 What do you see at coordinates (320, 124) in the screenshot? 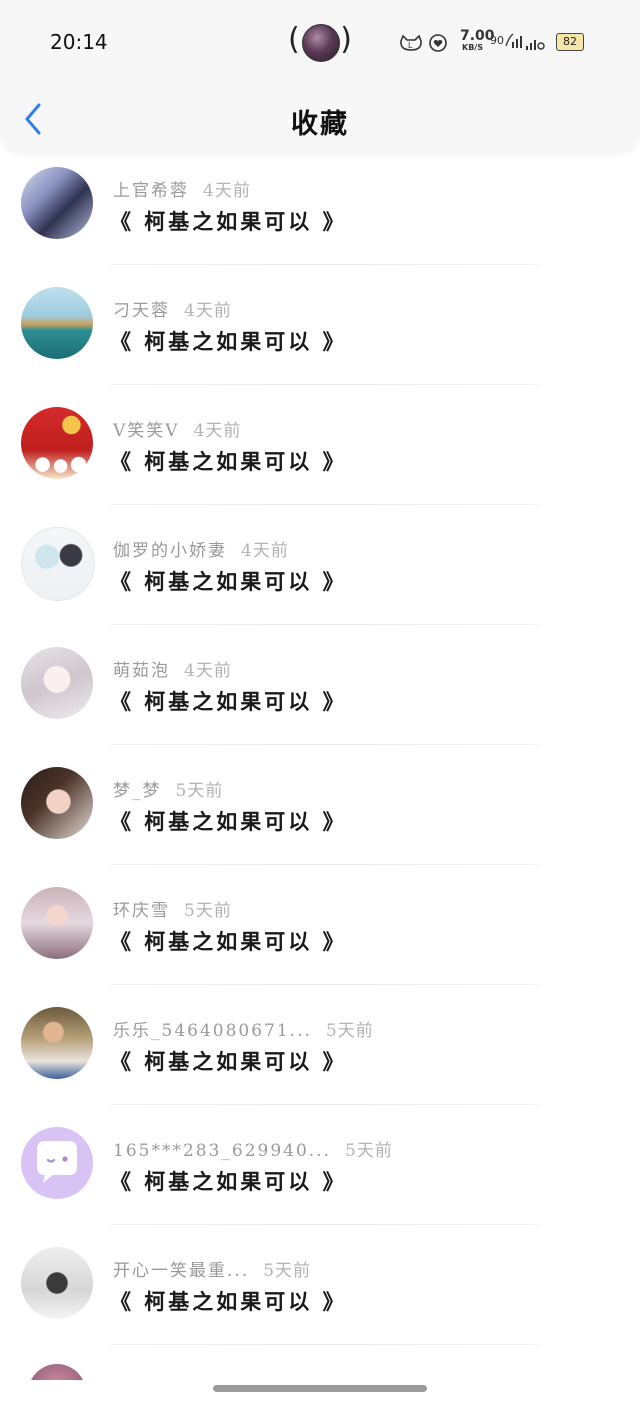
I see `page-title: 收藏` at bounding box center [320, 124].